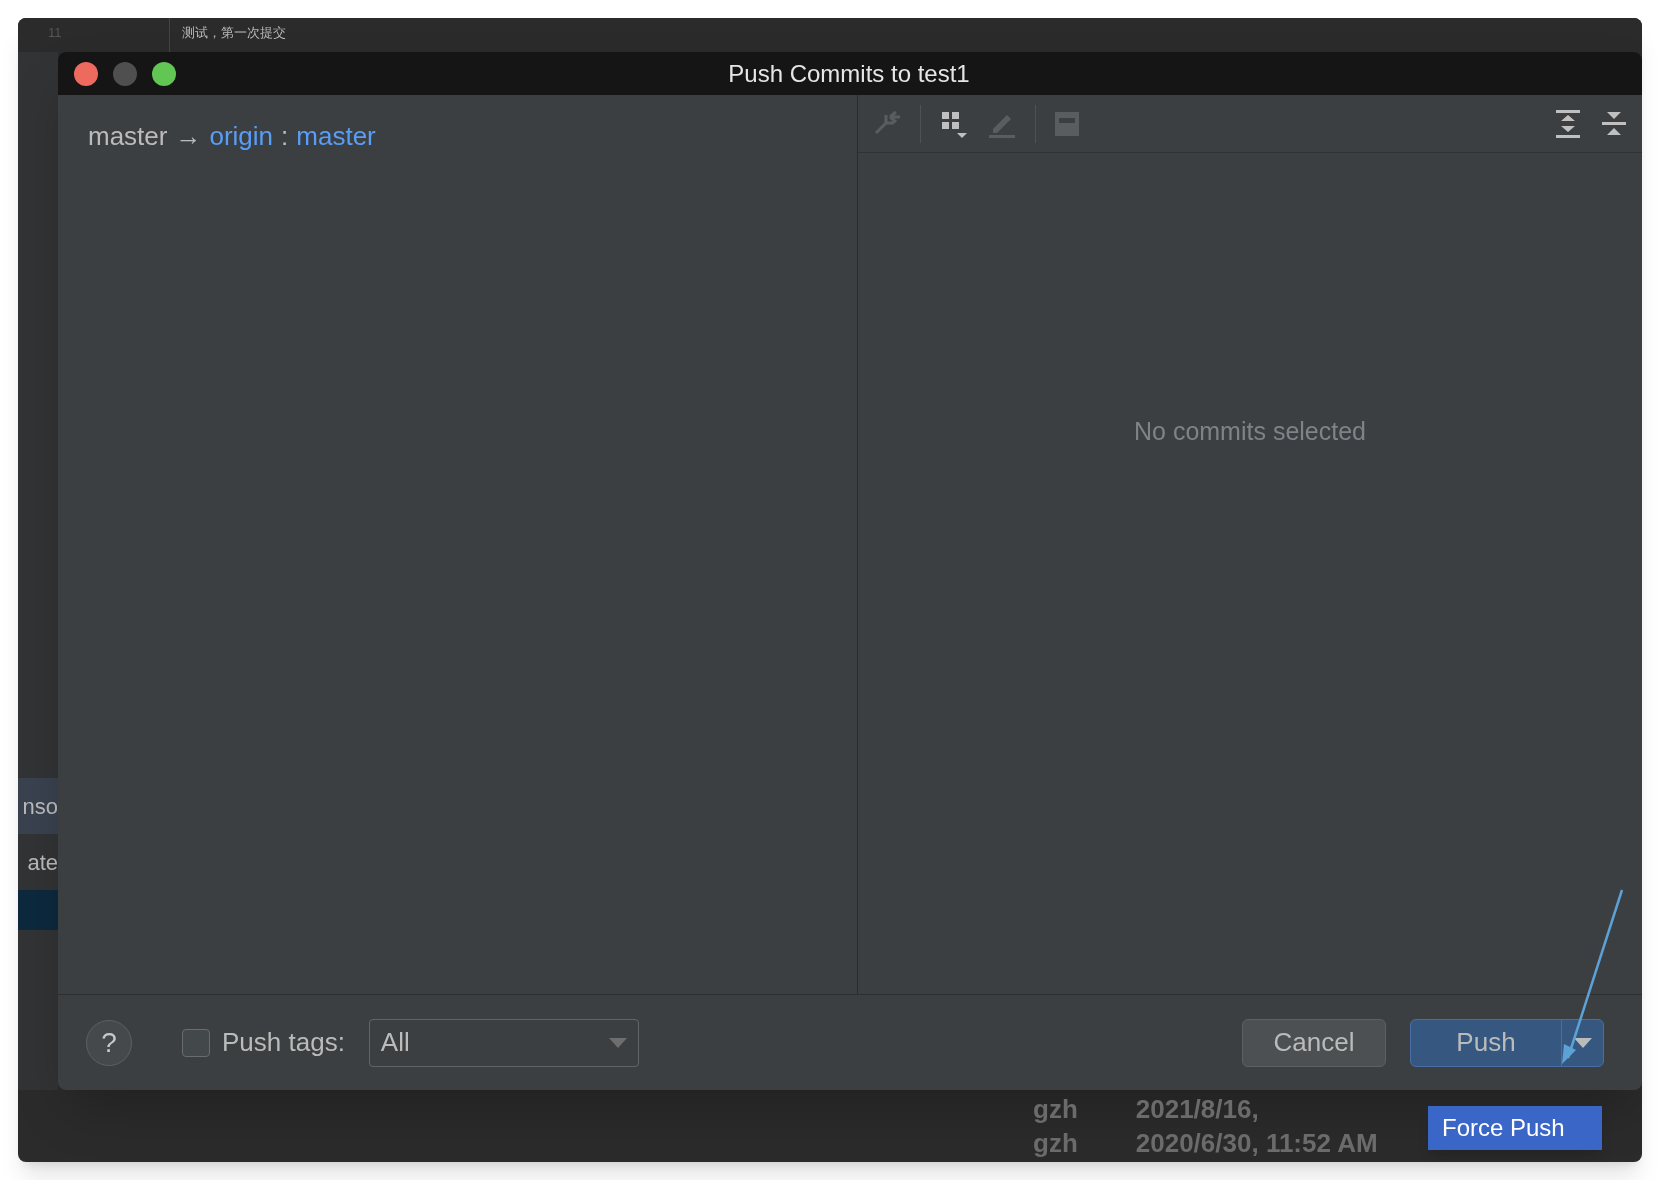  Describe the element at coordinates (38, 806) in the screenshot. I see `side-panel-item: nso` at that location.